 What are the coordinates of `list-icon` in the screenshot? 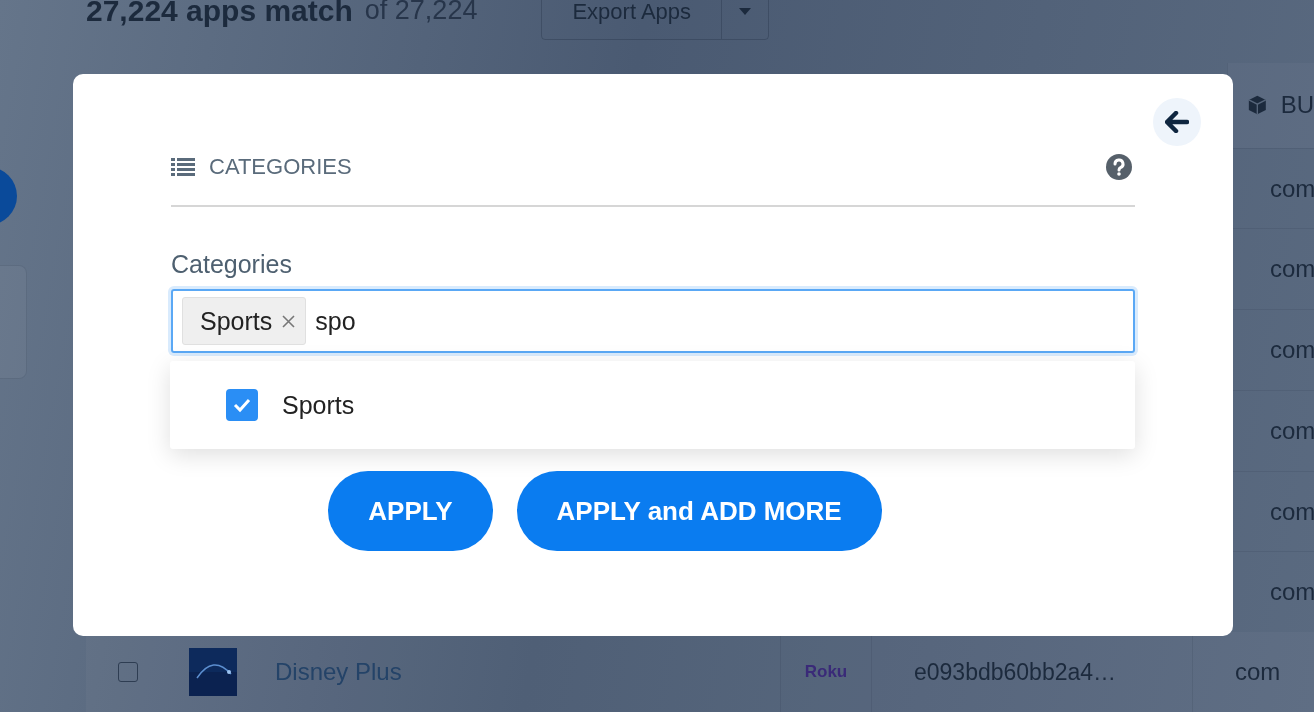 It's located at (183, 167).